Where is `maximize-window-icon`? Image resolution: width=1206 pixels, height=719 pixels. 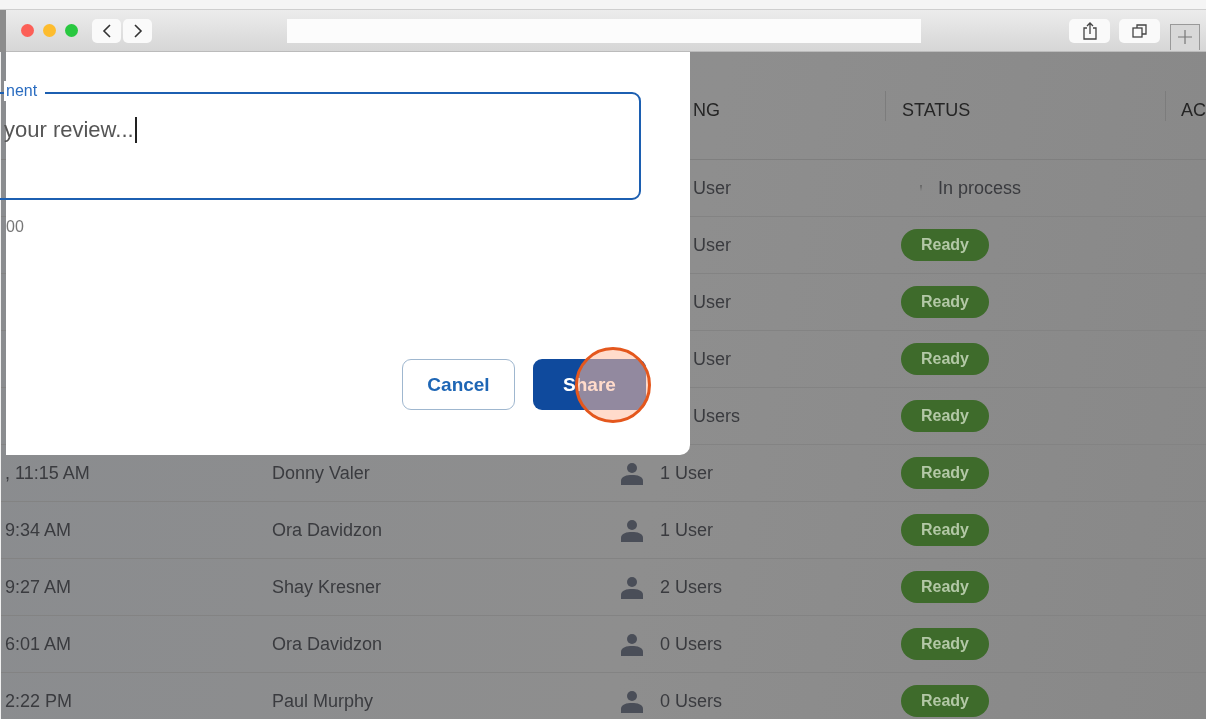
maximize-window-icon is located at coordinates (71, 30).